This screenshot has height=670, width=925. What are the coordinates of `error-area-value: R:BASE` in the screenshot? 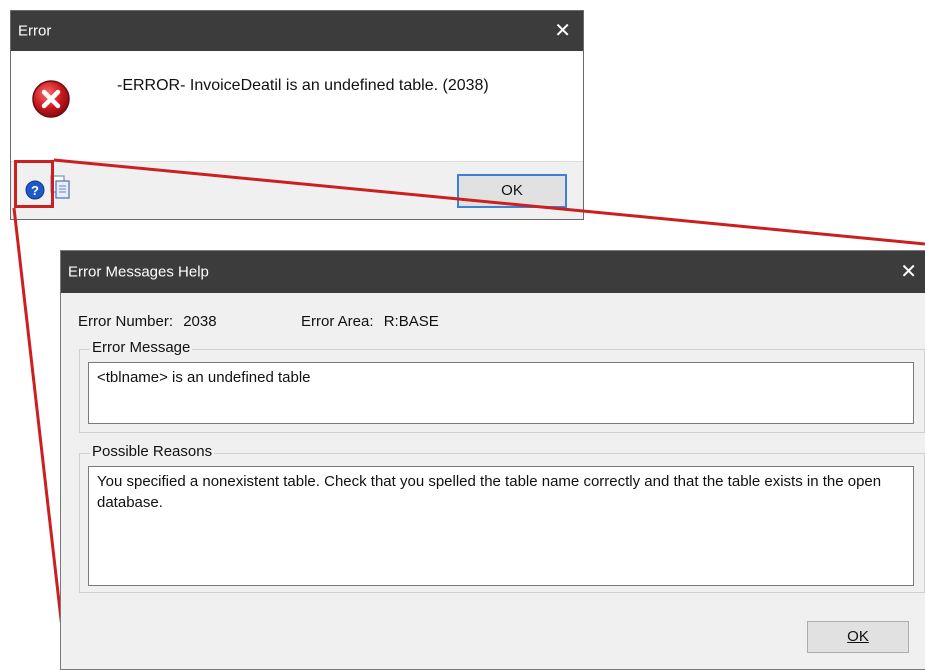 It's located at (411, 321).